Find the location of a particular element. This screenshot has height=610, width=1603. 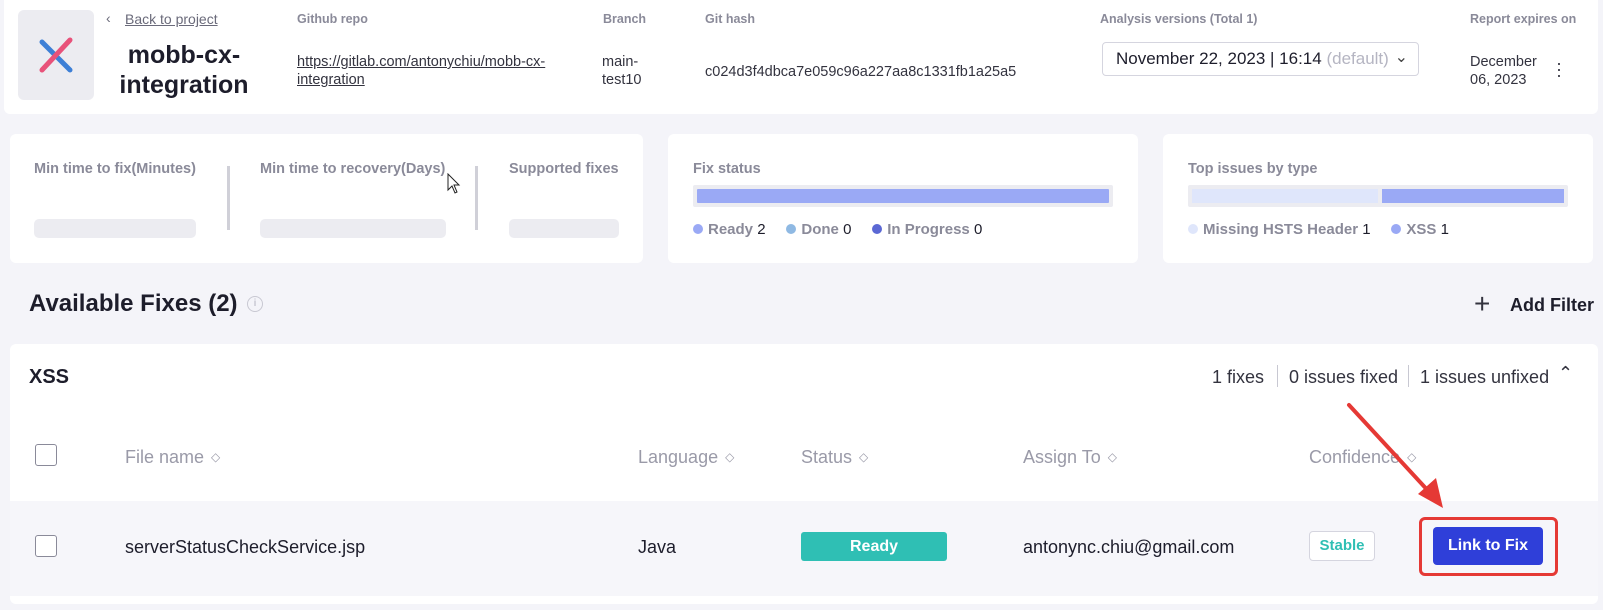

chevron-down-icon: ⌄ is located at coordinates (1401, 57).